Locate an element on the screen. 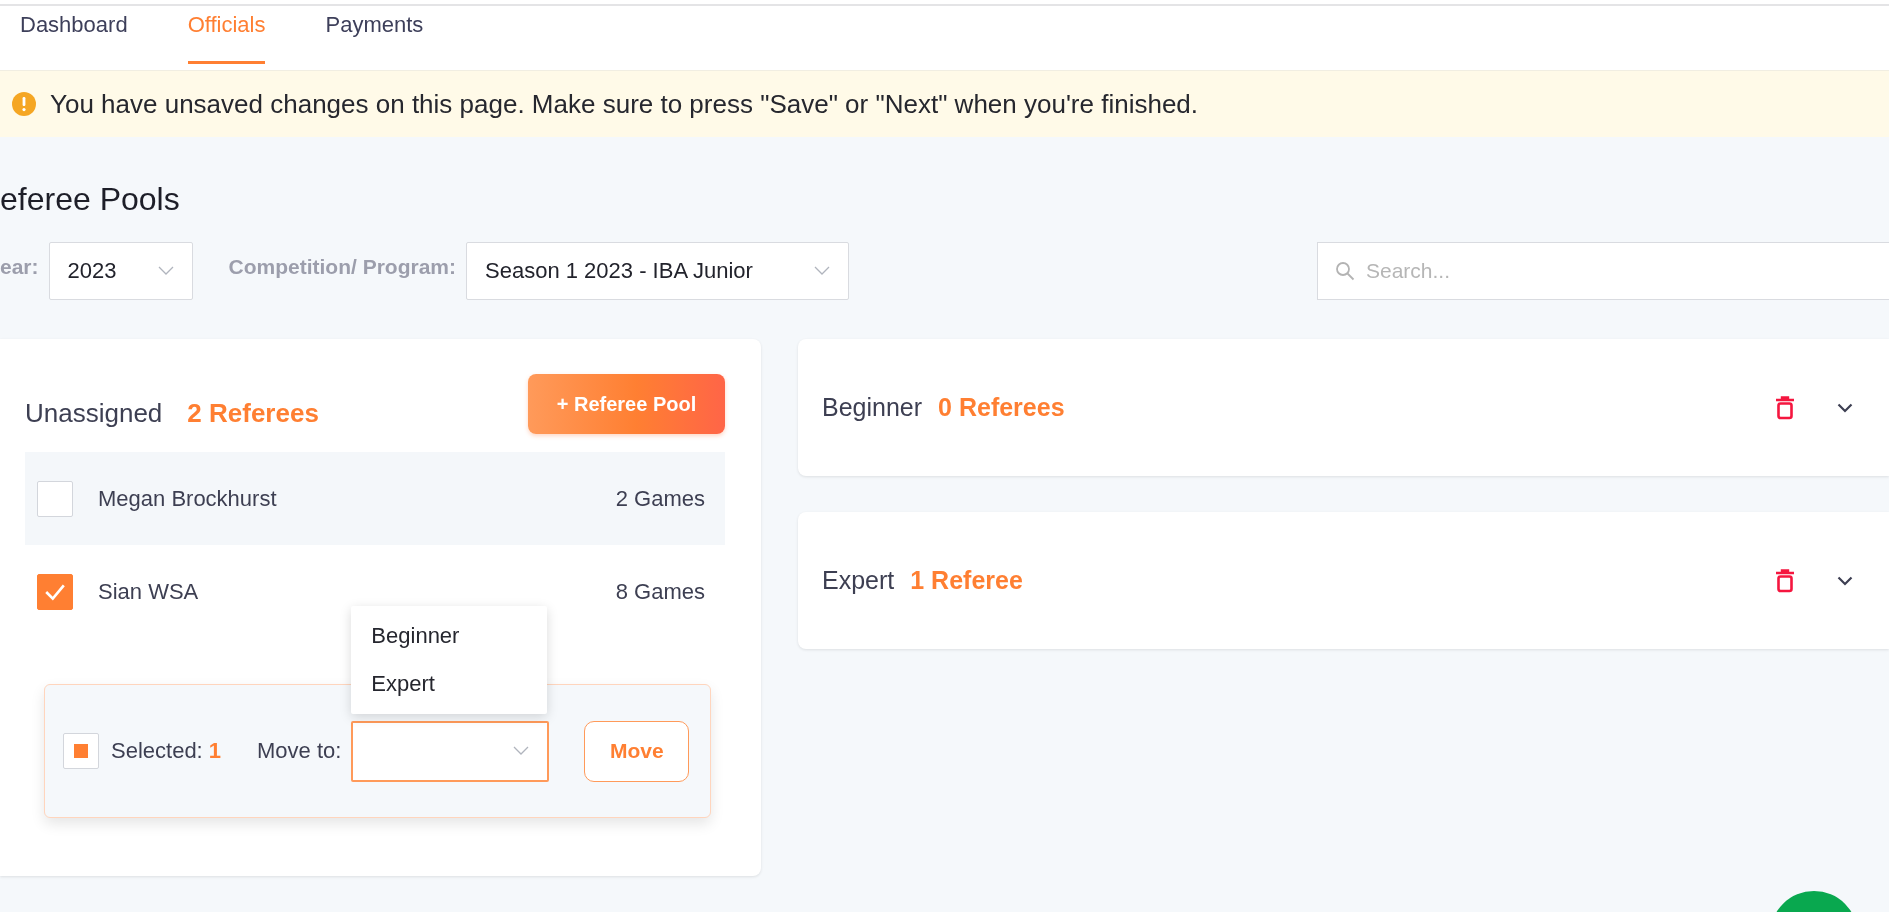 This screenshot has width=1889, height=912. referee-name: Megan Brockhurst is located at coordinates (187, 498).